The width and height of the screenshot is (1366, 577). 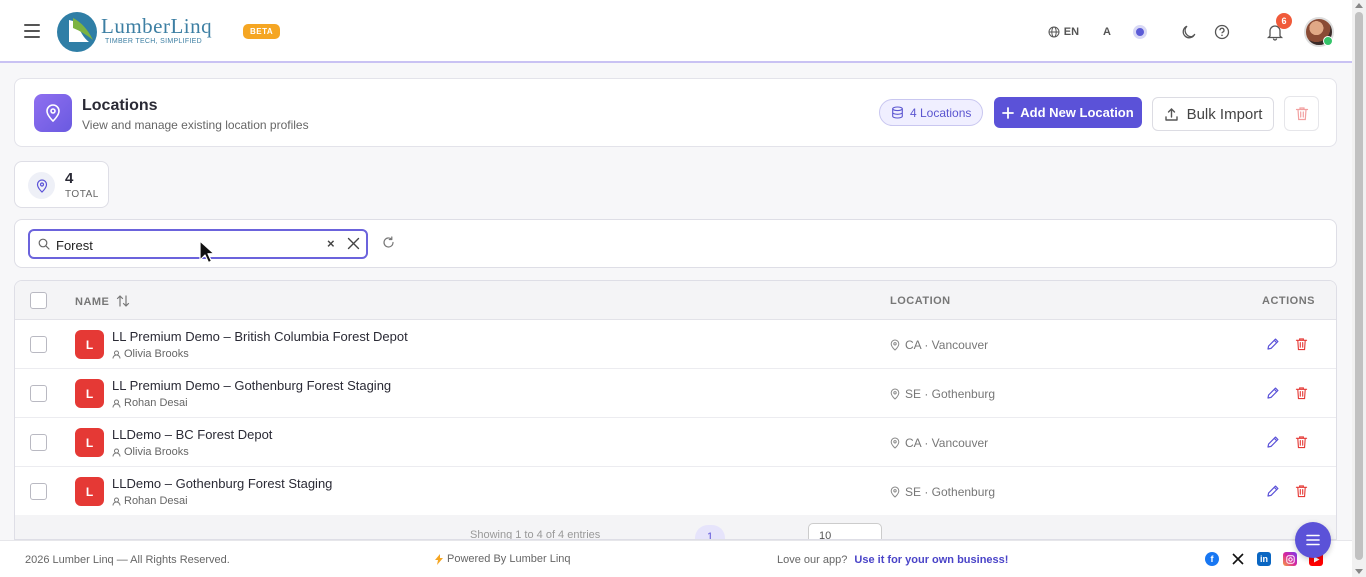 What do you see at coordinates (509, 559) in the screenshot?
I see `footer-powered-label: Powered By Lumber Linq` at bounding box center [509, 559].